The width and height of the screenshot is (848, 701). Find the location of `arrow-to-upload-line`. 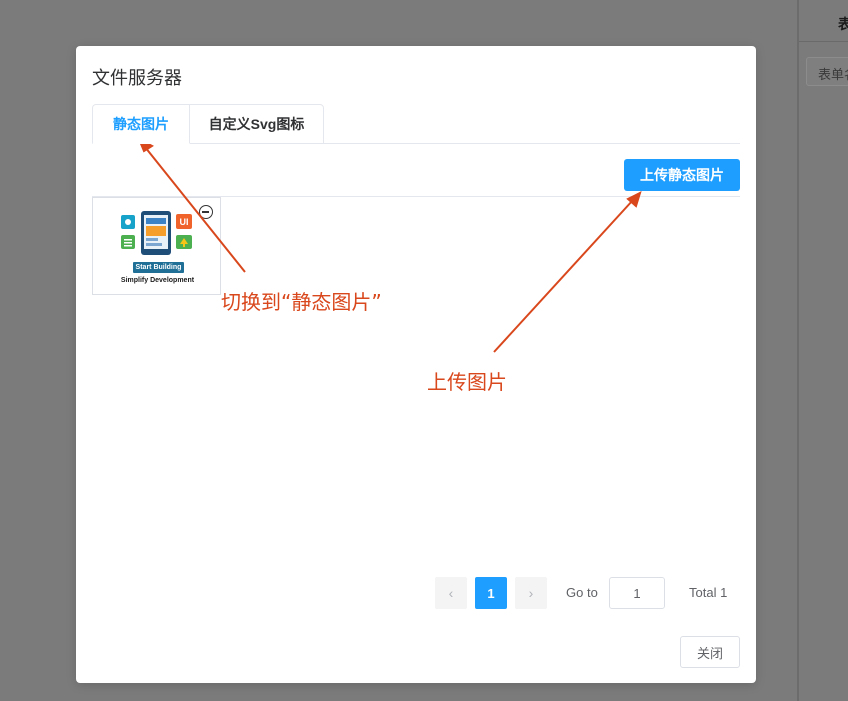

arrow-to-upload-line is located at coordinates (563, 276).